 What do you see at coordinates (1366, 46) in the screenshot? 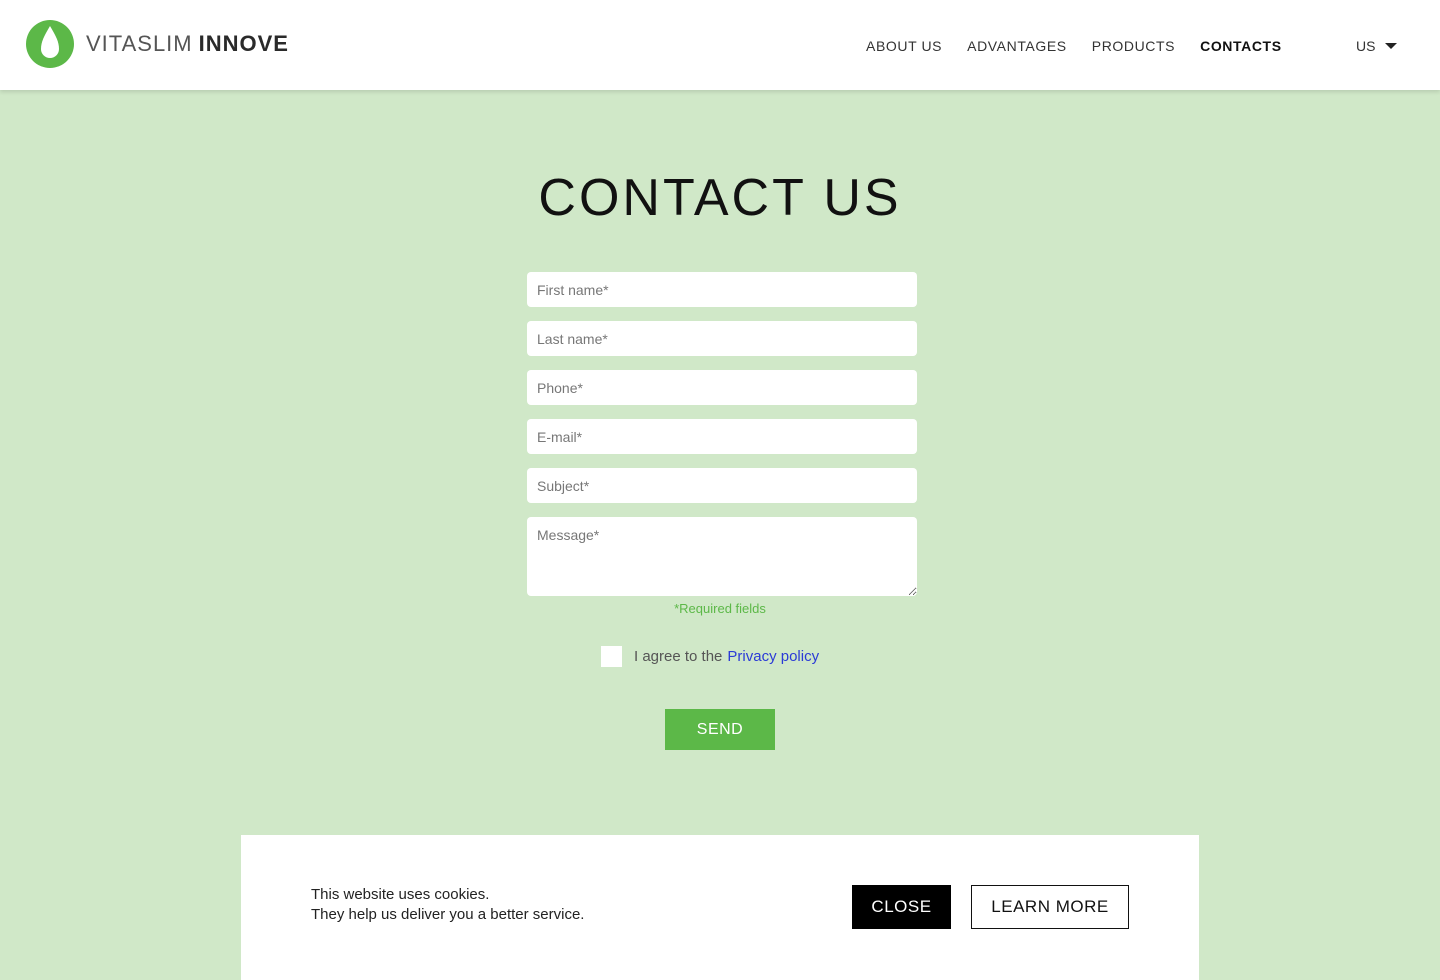
I see `language-label: US` at bounding box center [1366, 46].